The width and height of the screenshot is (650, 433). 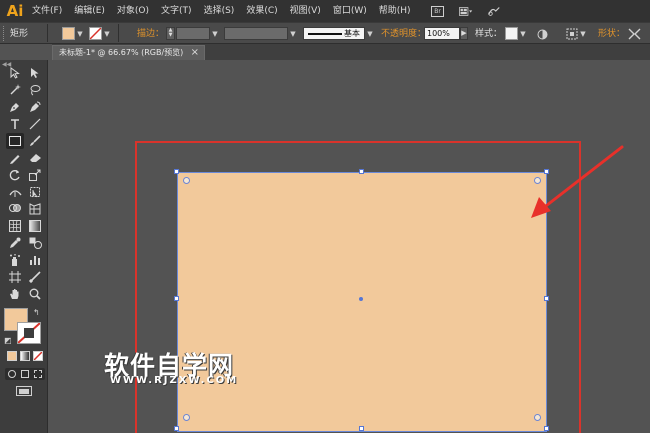 I want to click on stroke-dropdown-arrow: ▼, so click(x=107, y=34).